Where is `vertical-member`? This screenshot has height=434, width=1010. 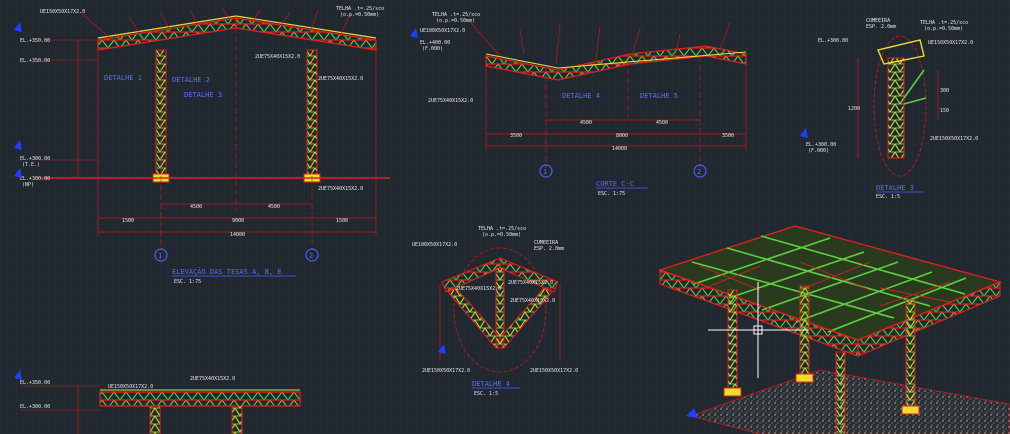
vertical-member is located at coordinates (500, 308).